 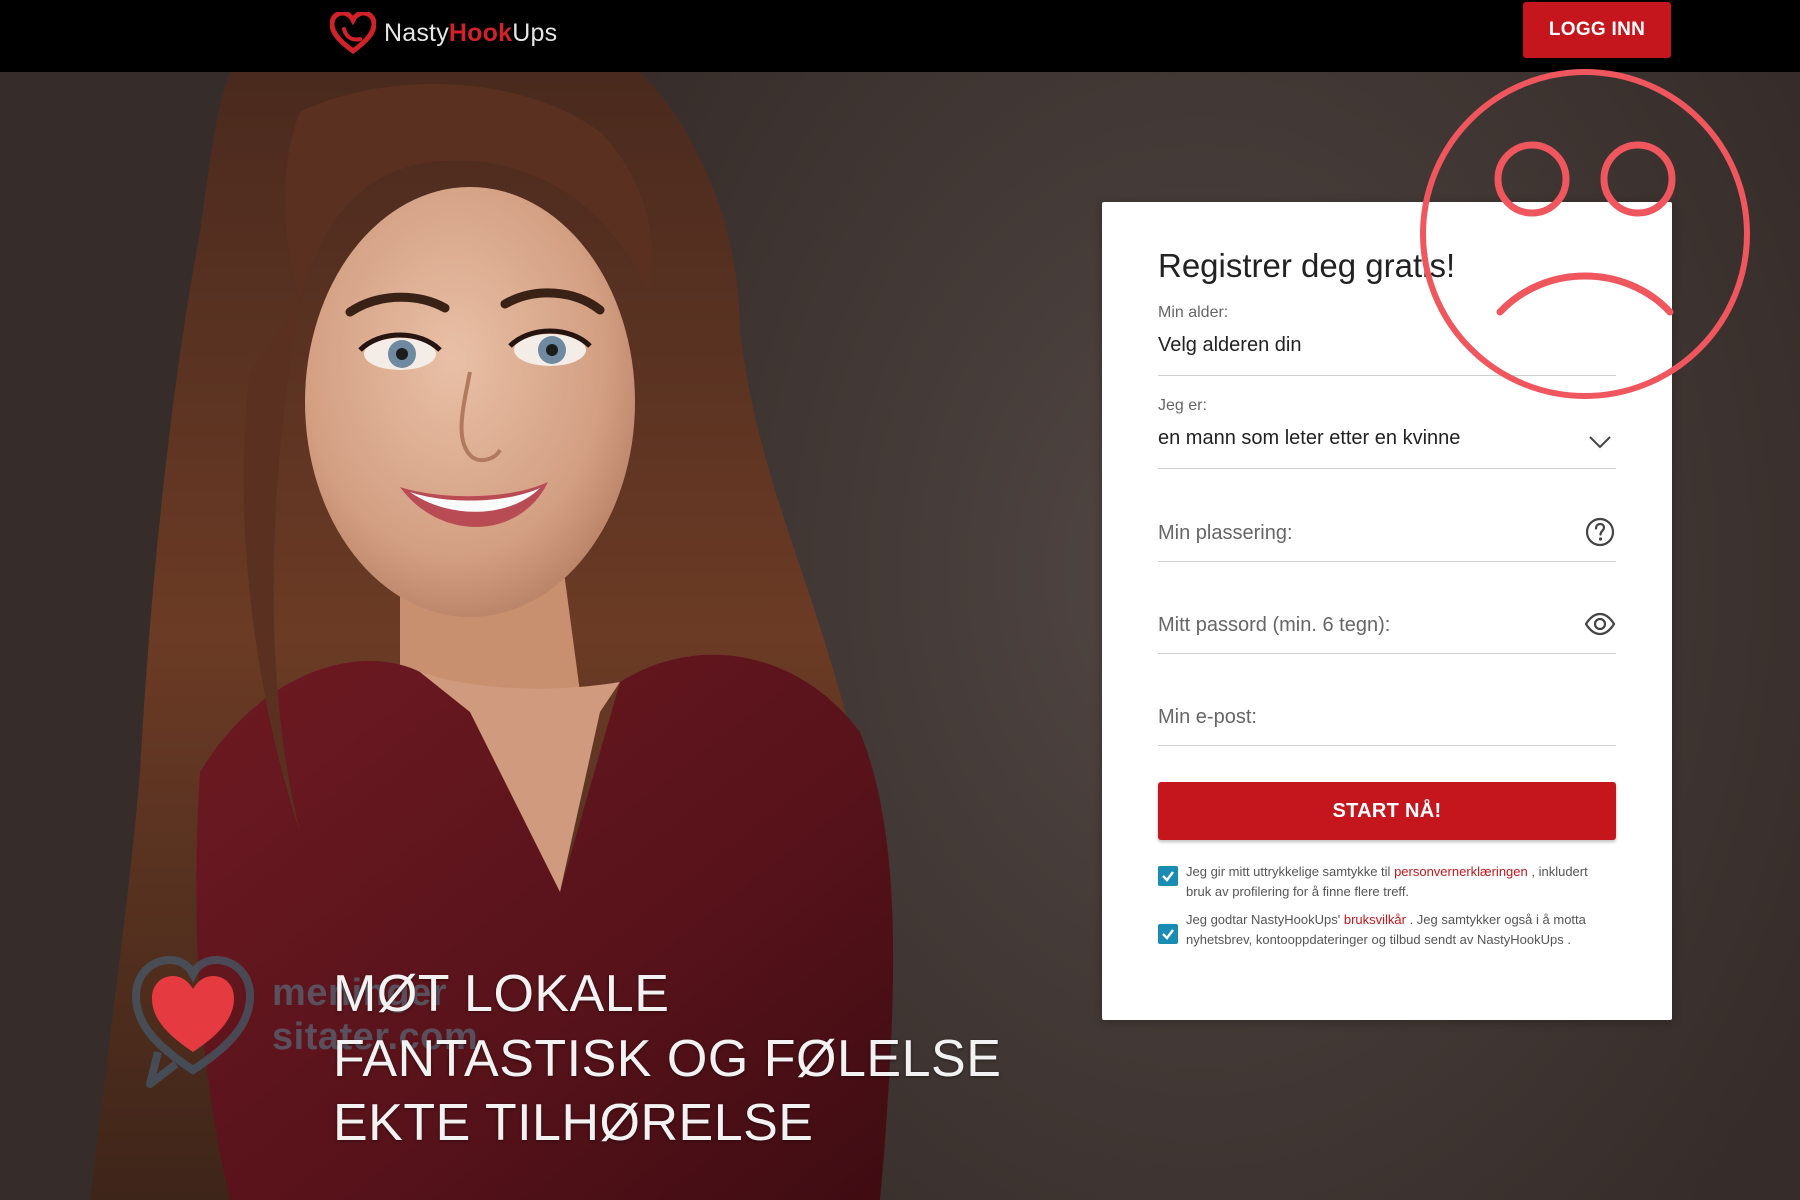 What do you see at coordinates (1309, 438) in the screenshot?
I see `gender-value: en mann som leter etter en kvinne` at bounding box center [1309, 438].